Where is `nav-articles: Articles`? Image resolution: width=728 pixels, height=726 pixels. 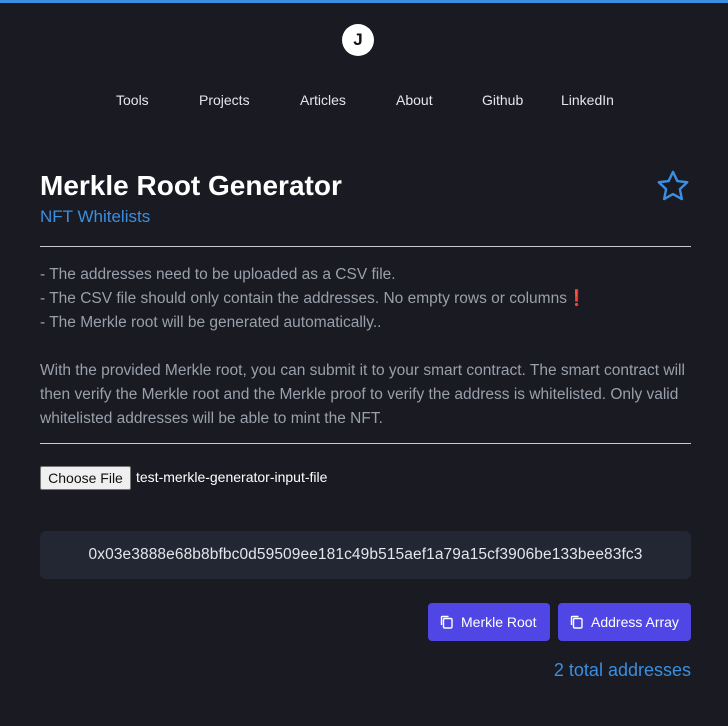
nav-articles: Articles is located at coordinates (323, 100).